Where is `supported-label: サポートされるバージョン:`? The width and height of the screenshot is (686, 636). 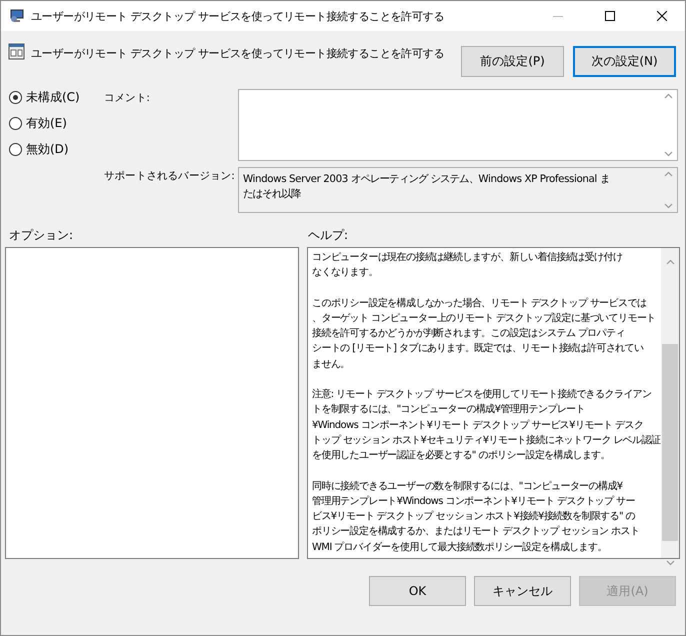
supported-label: サポートされるバージョン: is located at coordinates (170, 176).